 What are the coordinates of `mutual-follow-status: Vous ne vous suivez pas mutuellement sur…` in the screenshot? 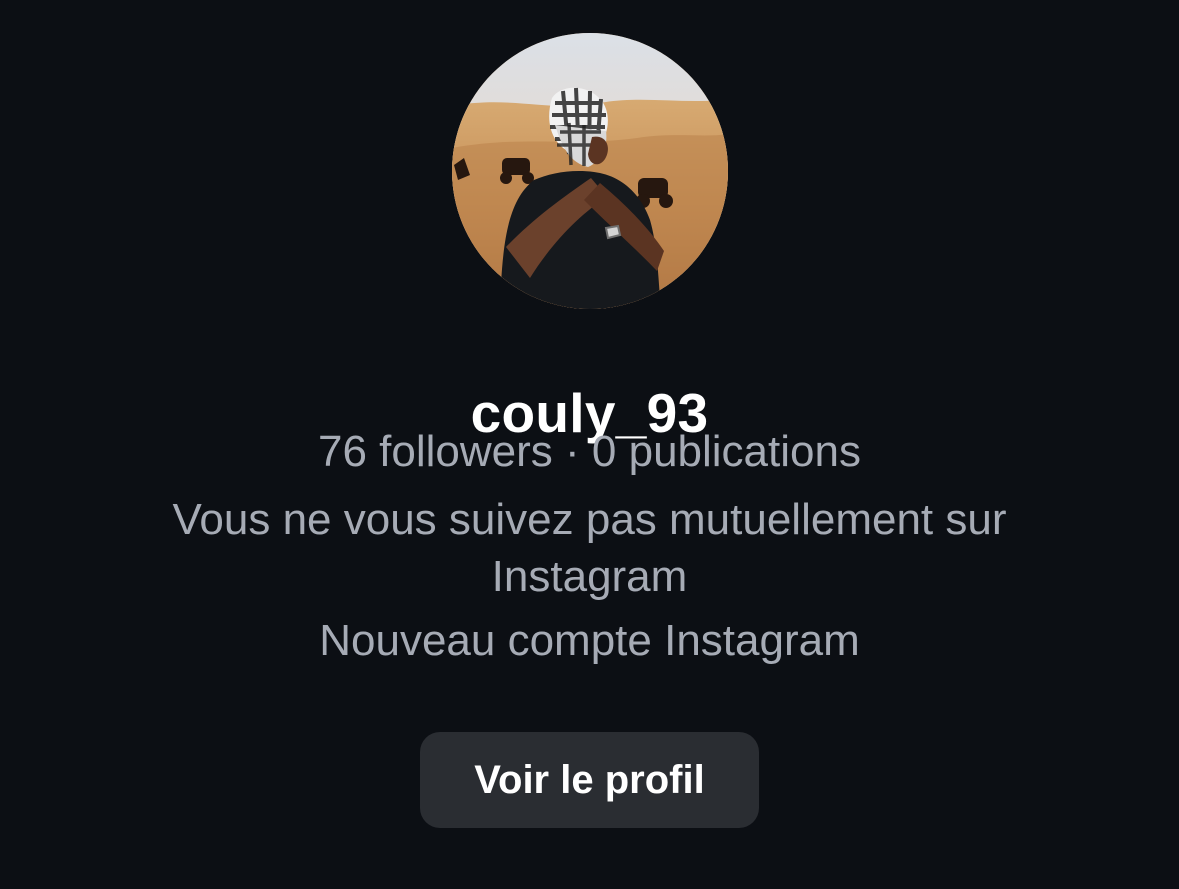 It's located at (589, 548).